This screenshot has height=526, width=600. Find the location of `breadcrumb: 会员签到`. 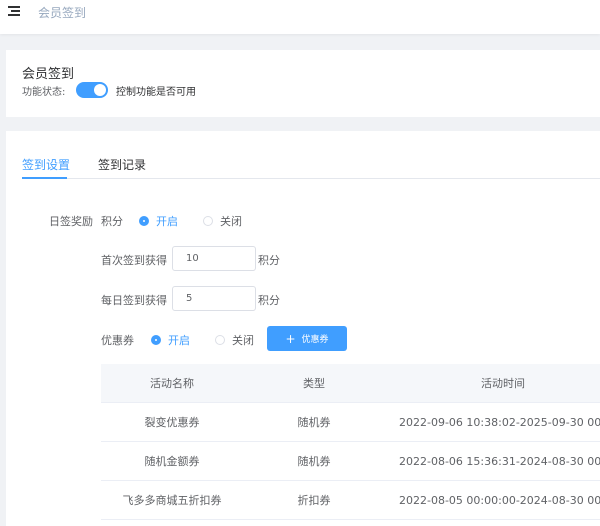

breadcrumb: 会员签到 is located at coordinates (62, 13).